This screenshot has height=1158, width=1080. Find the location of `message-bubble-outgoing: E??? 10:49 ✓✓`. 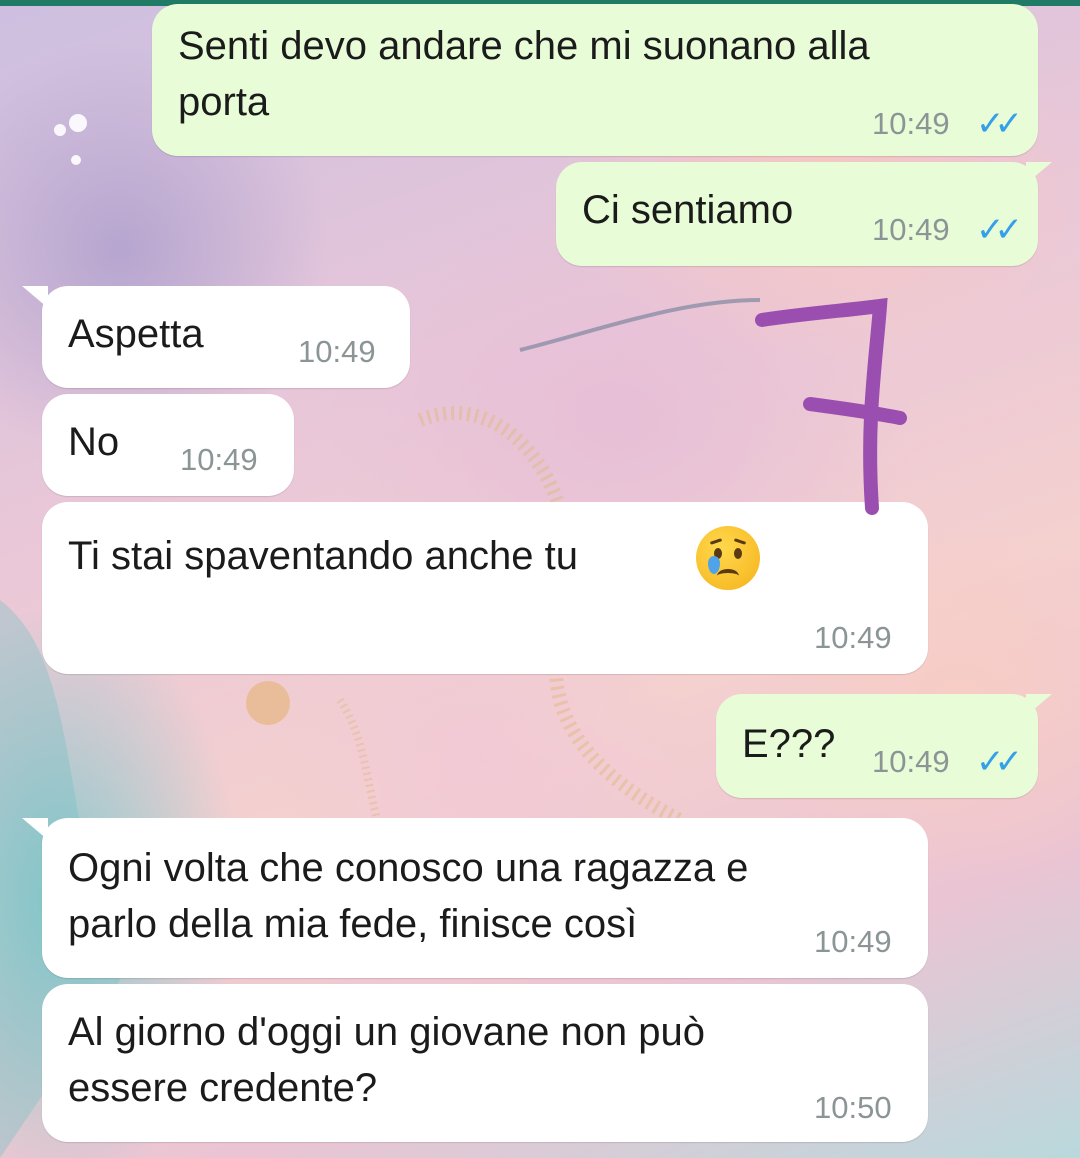

message-bubble-outgoing: E??? 10:49 ✓✓ is located at coordinates (884, 746).